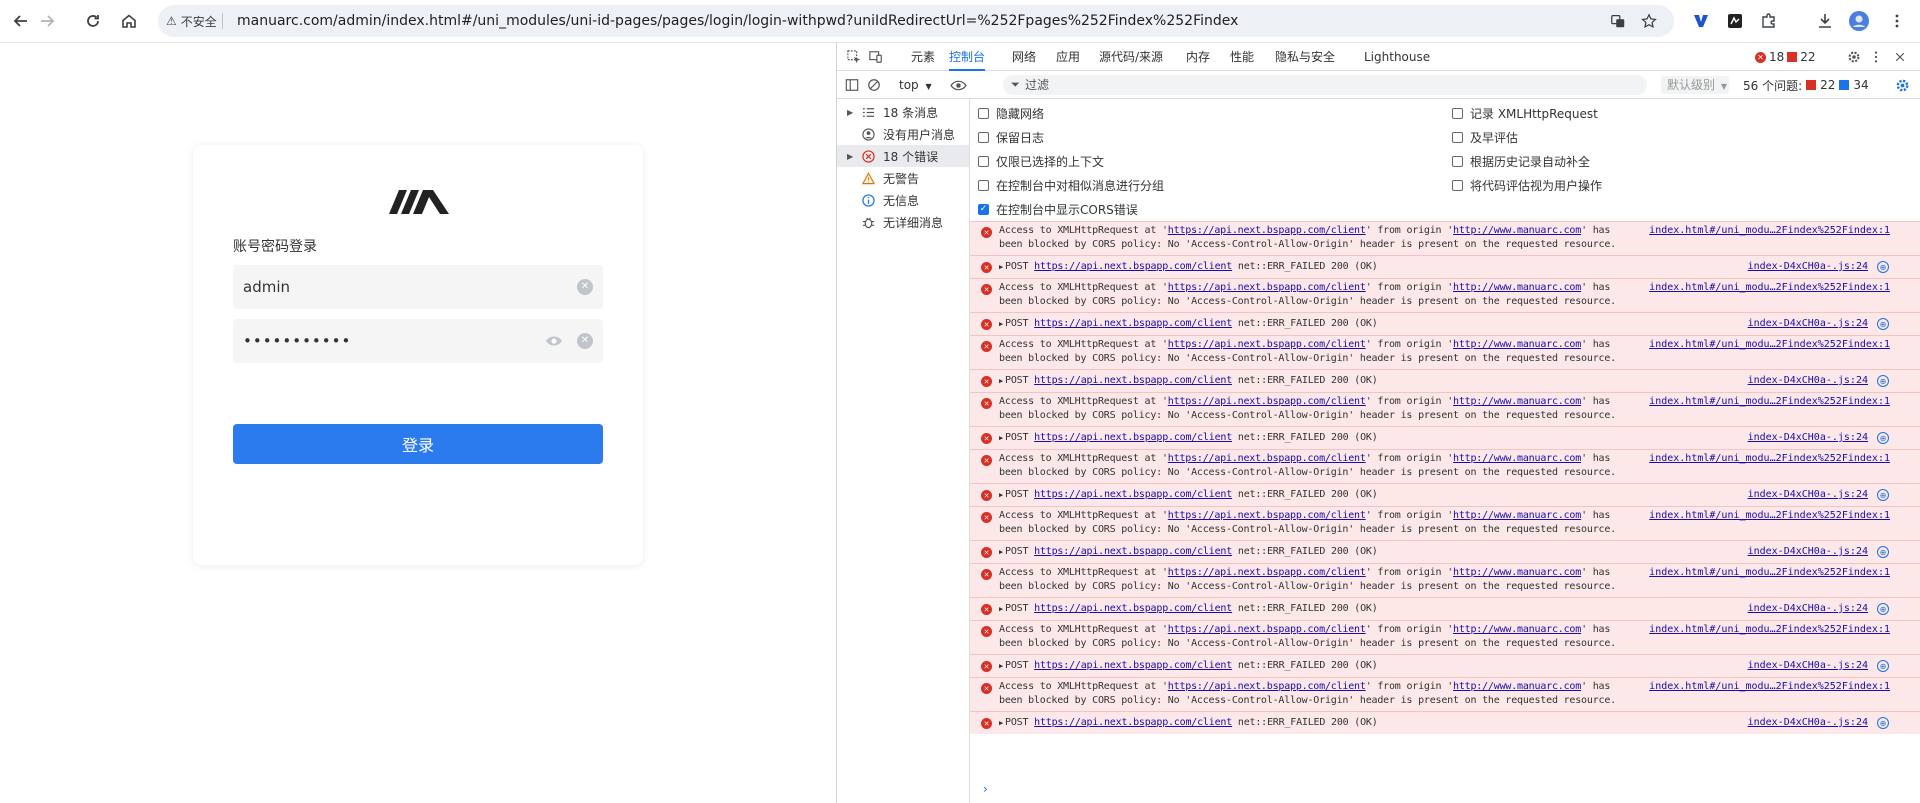 The image size is (1920, 803). I want to click on tab-elements: 元素, so click(923, 57).